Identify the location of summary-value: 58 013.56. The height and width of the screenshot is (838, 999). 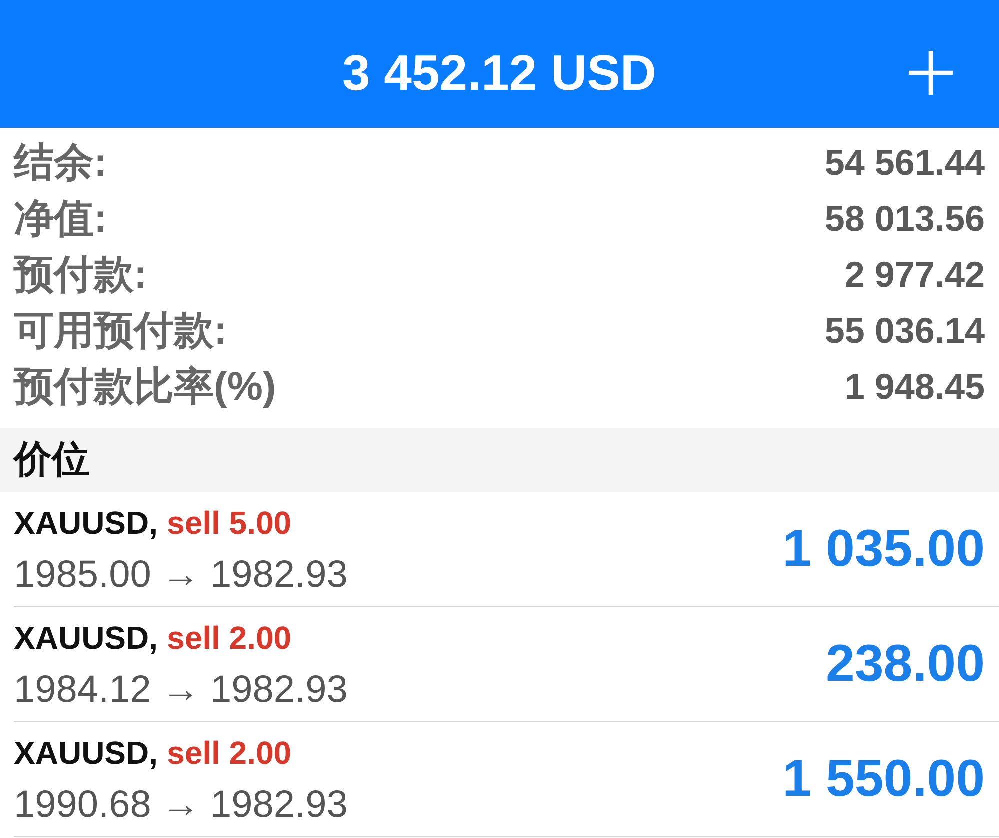
(904, 219).